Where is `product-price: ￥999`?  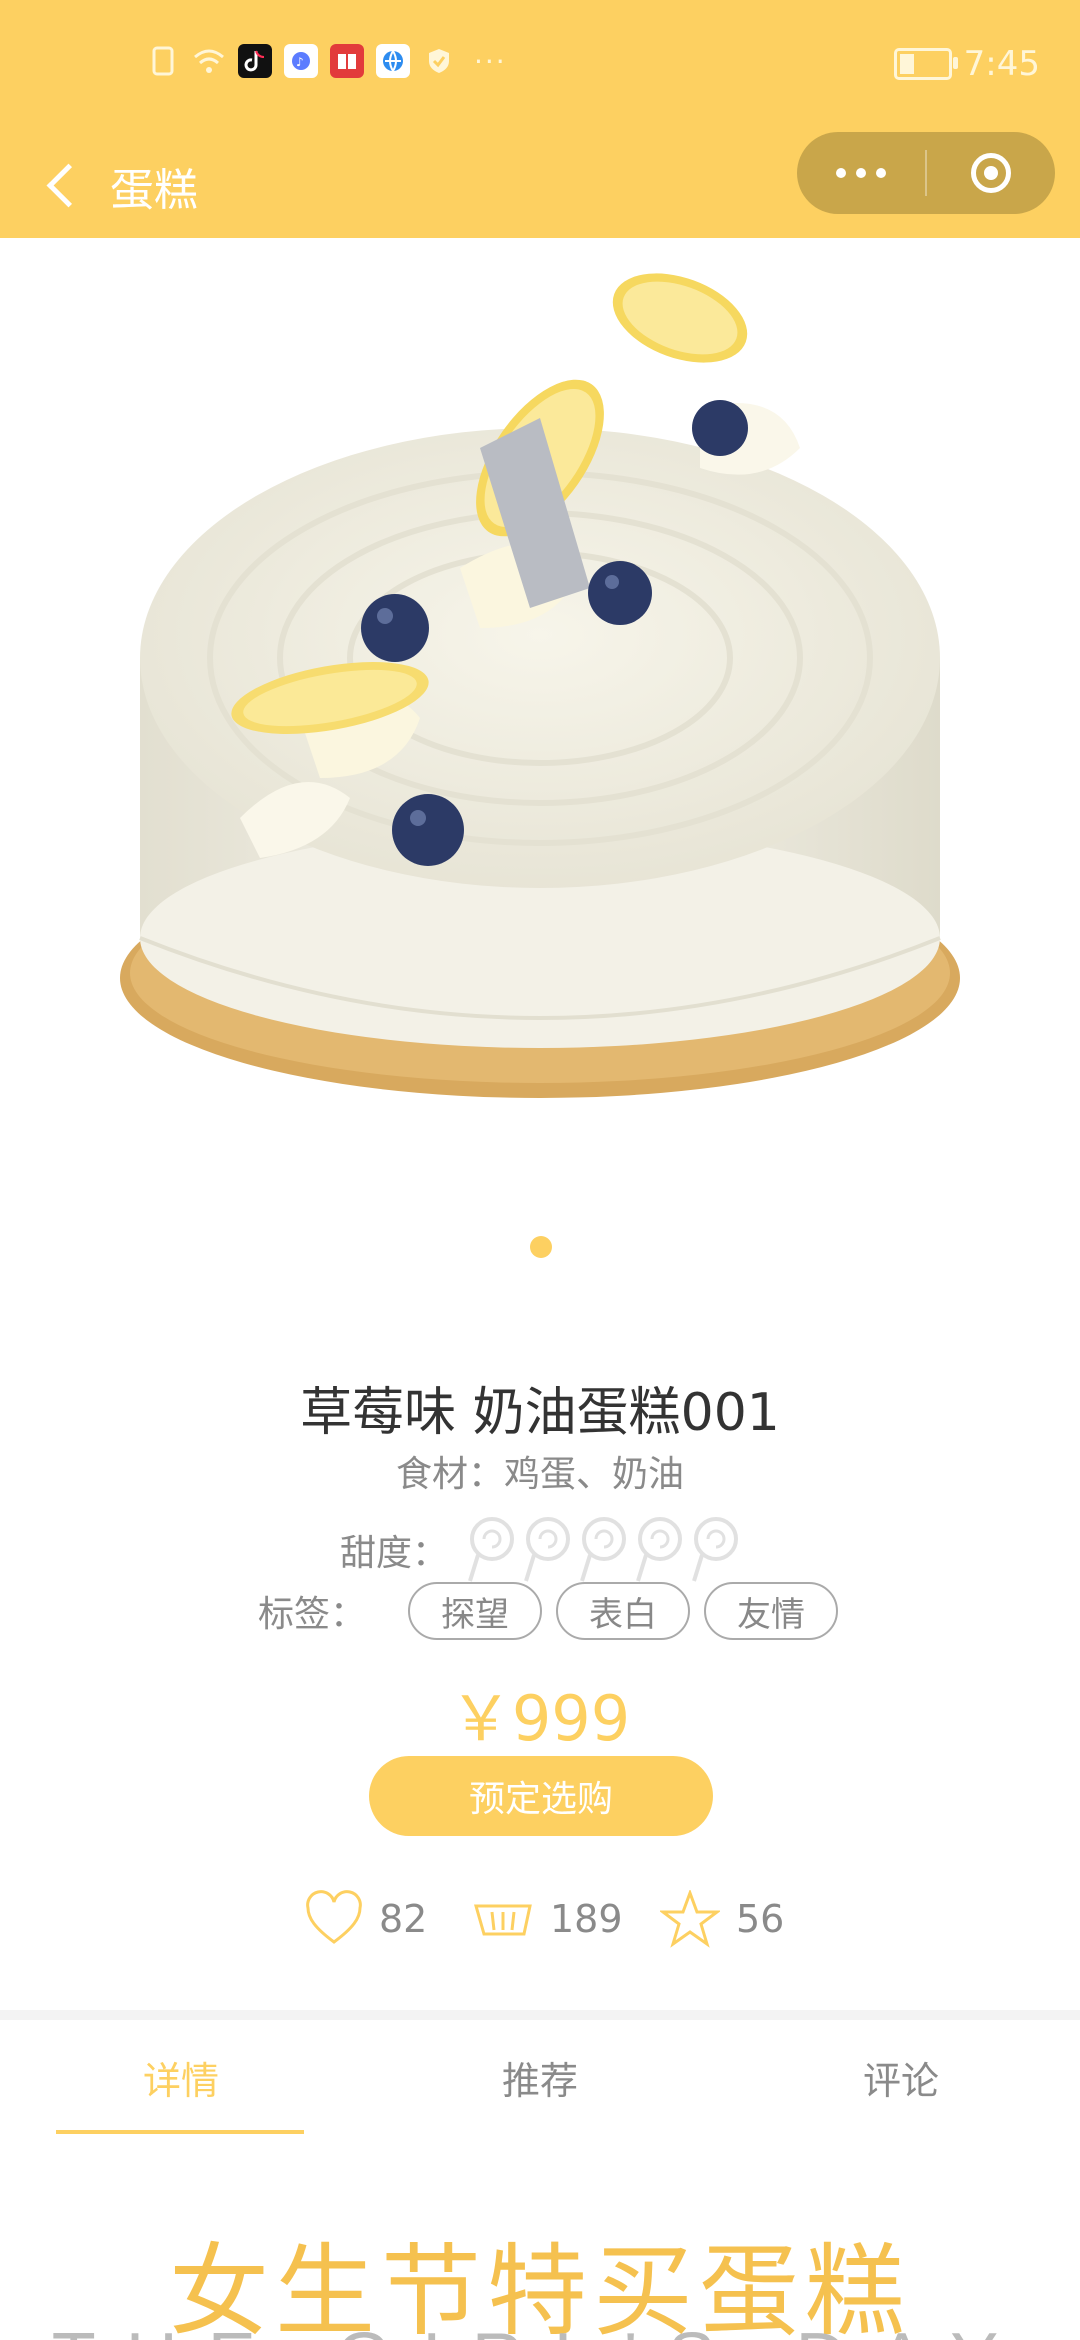 product-price: ￥999 is located at coordinates (540, 1718).